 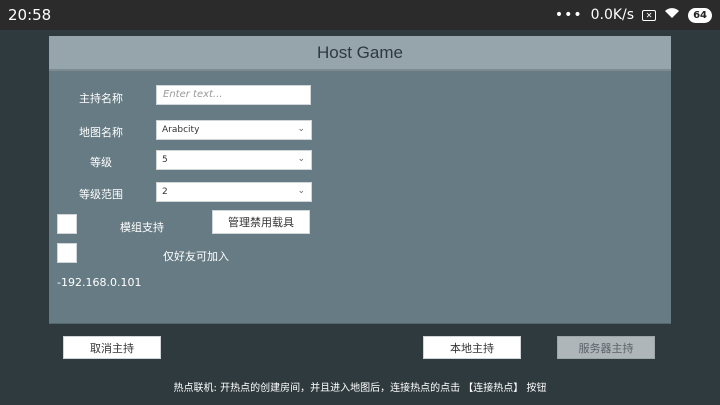 I want to click on map-select-value: Arabcity, so click(x=181, y=130).